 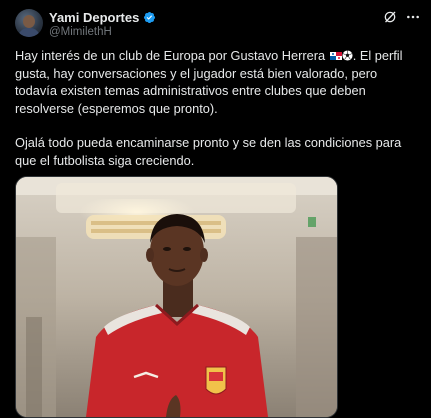 I want to click on handle: @MimilethH, so click(x=80, y=32).